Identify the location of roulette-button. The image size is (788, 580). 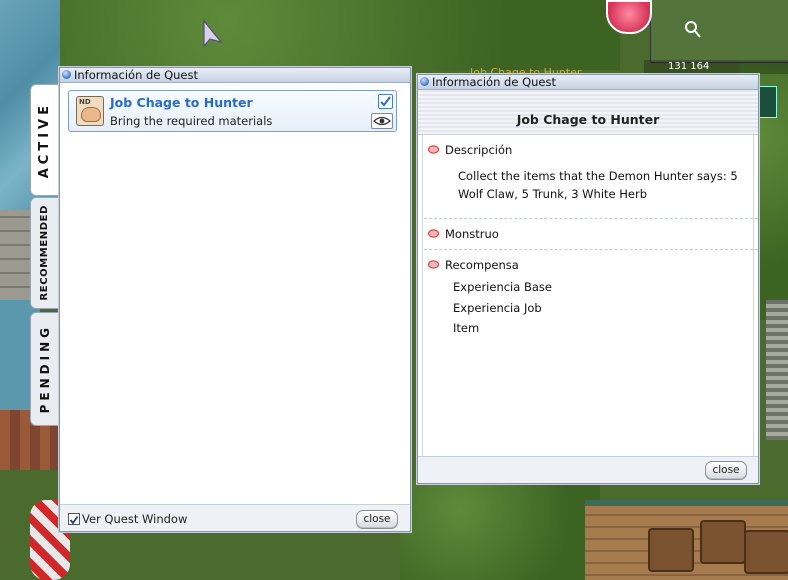
(629, 17).